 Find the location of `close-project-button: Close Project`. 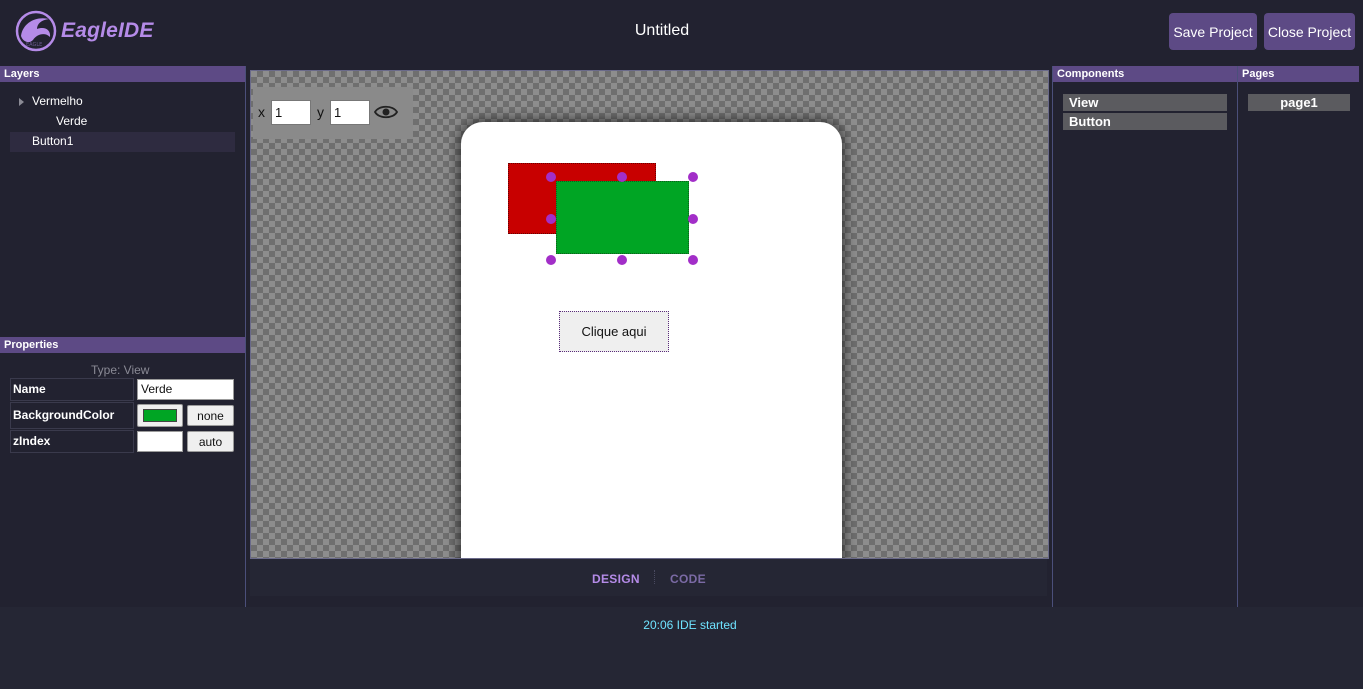

close-project-button: Close Project is located at coordinates (1309, 31).